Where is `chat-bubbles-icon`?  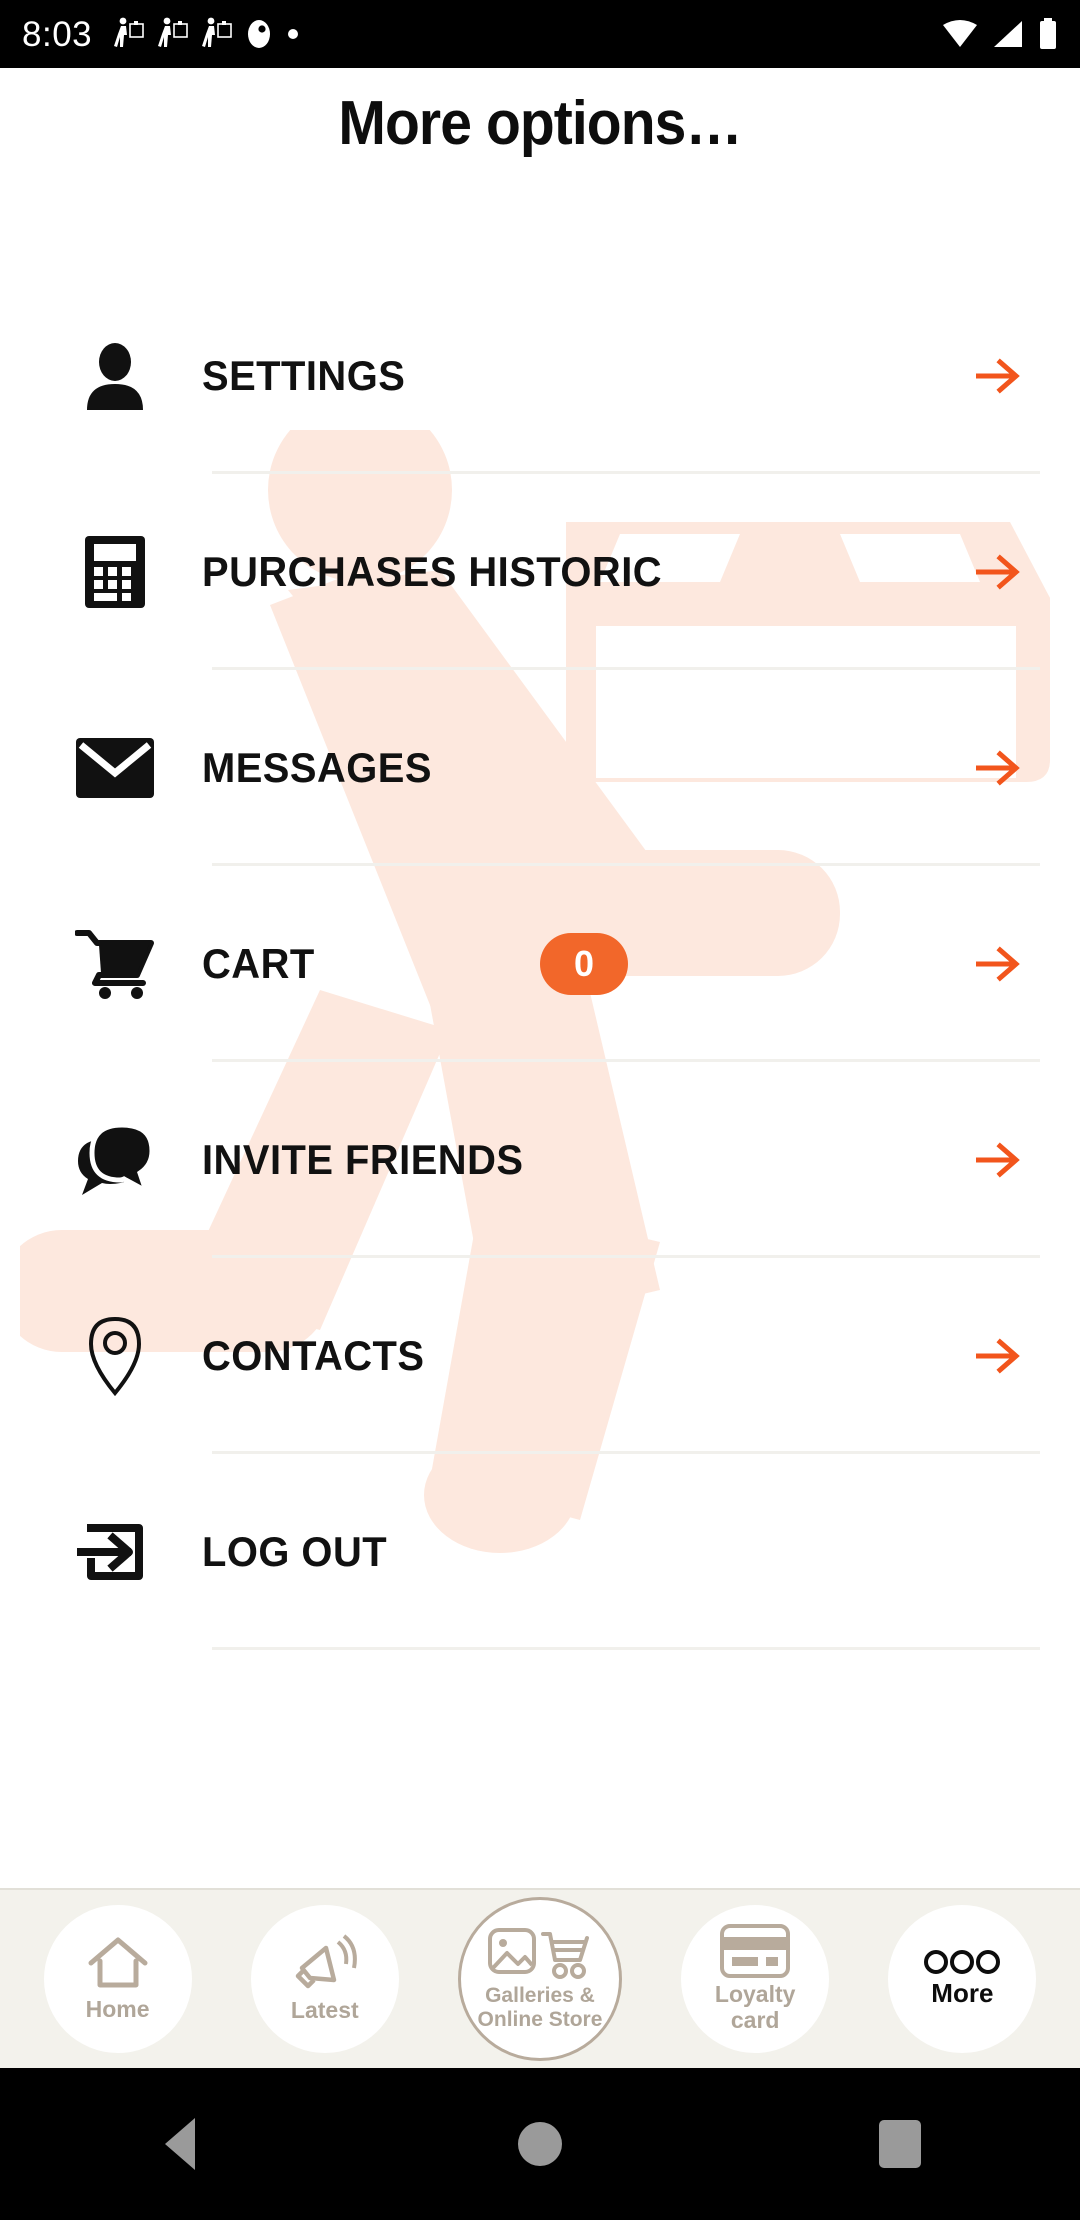
chat-bubbles-icon is located at coordinates (115, 1160).